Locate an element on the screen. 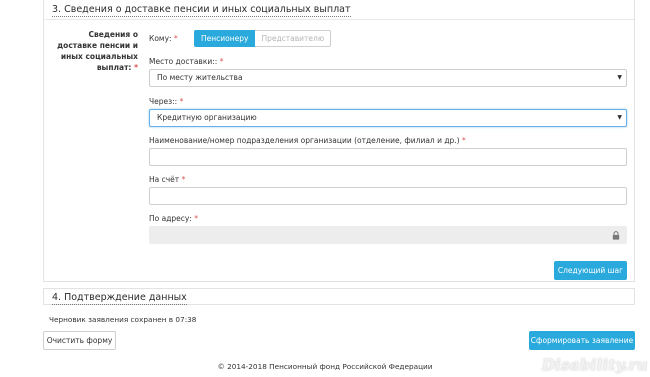 The height and width of the screenshot is (377, 650). delivery-place-value: По месту жительства is located at coordinates (200, 77).